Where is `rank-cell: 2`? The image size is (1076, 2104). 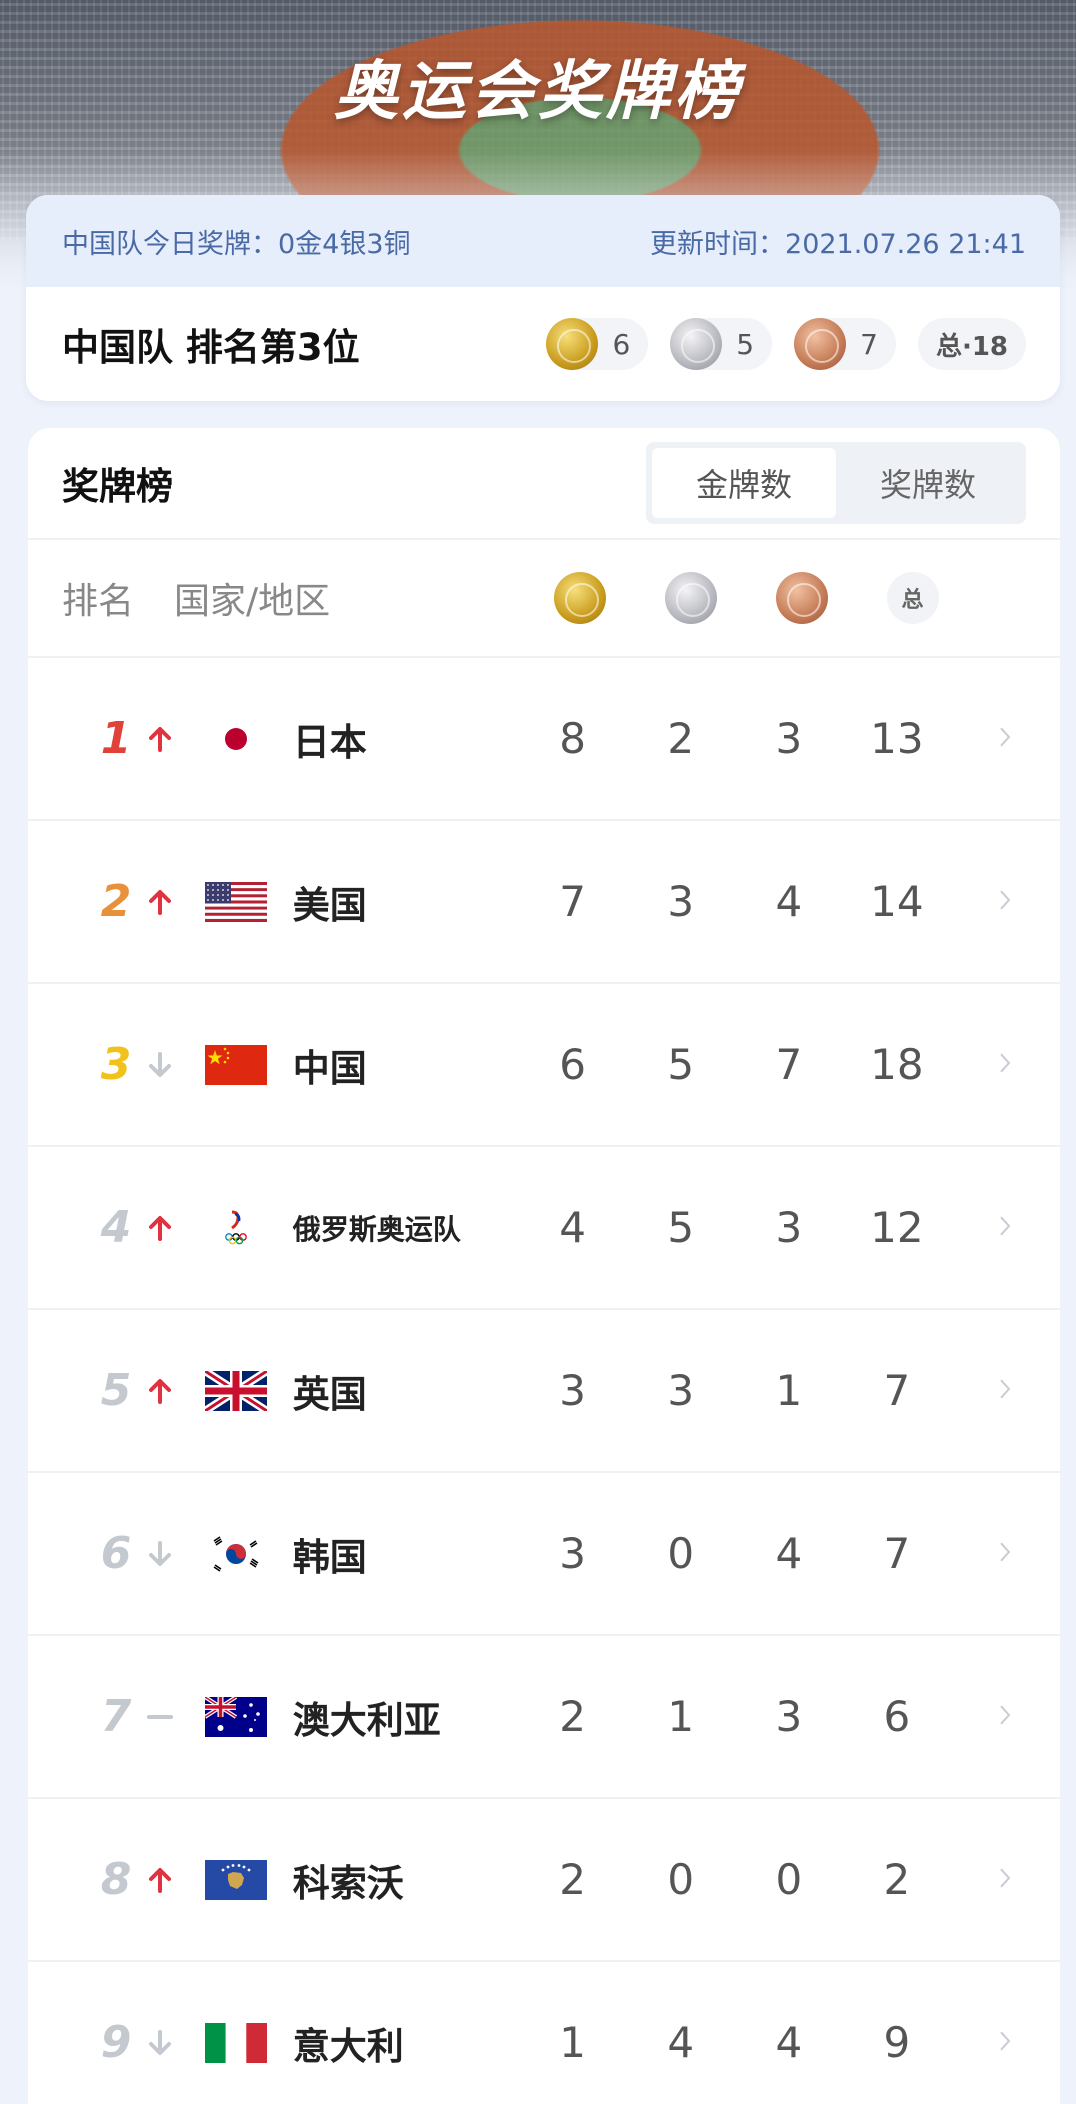
rank-cell: 2 is located at coordinates (116, 901).